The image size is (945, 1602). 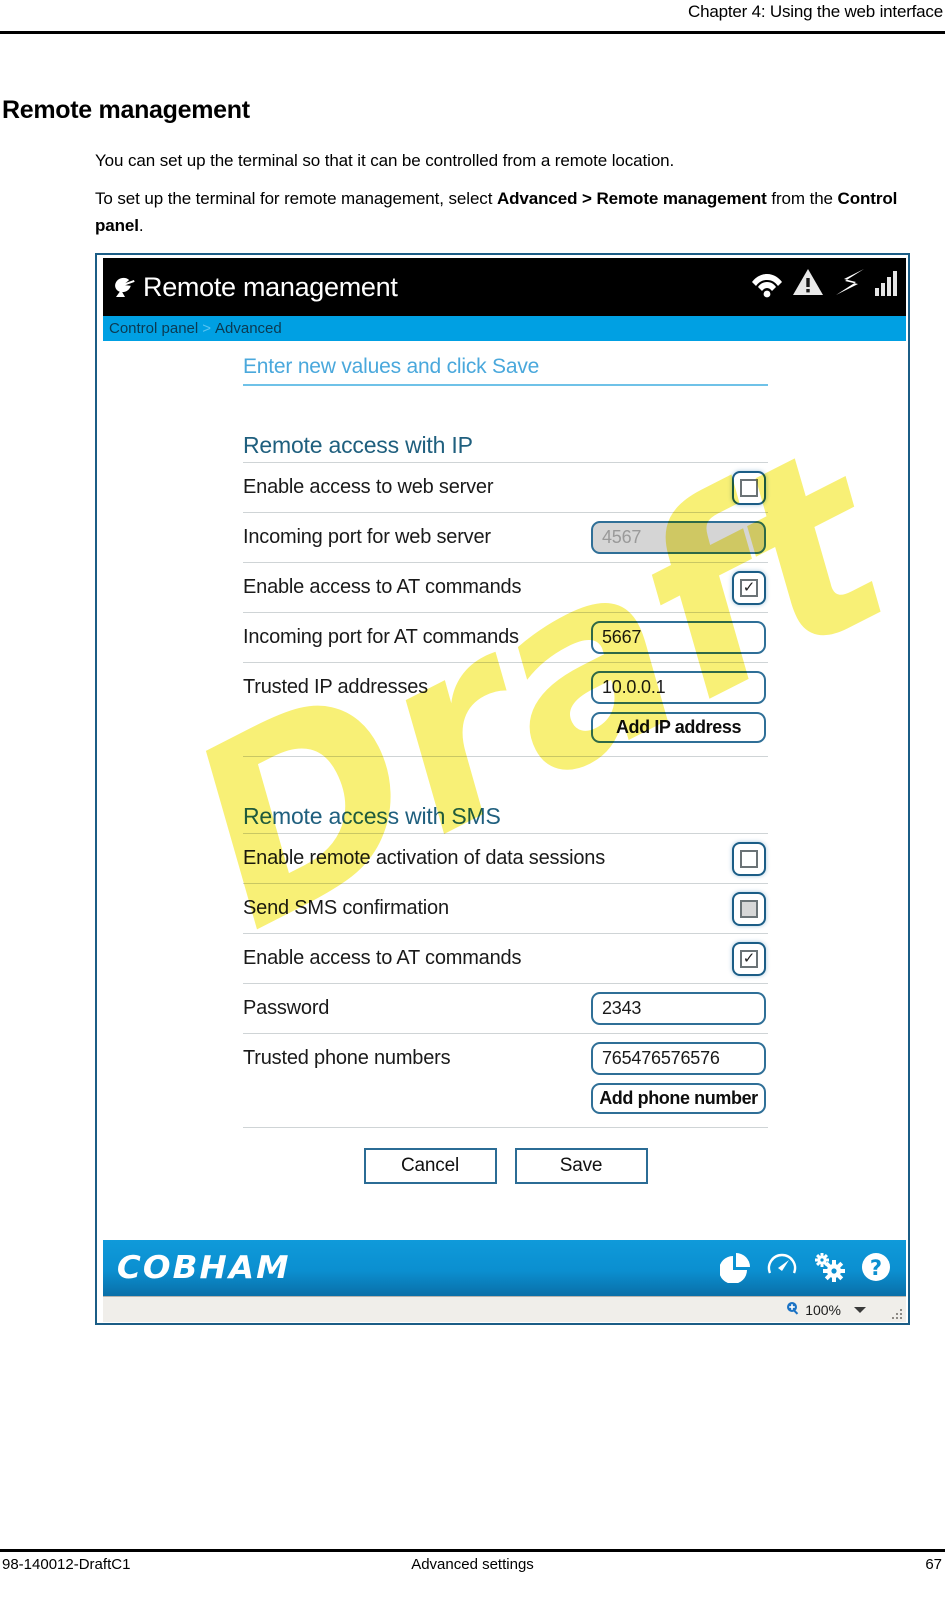 What do you see at coordinates (346, 908) in the screenshot?
I see `label-send-sms-confirmation: Send SMS confirmation` at bounding box center [346, 908].